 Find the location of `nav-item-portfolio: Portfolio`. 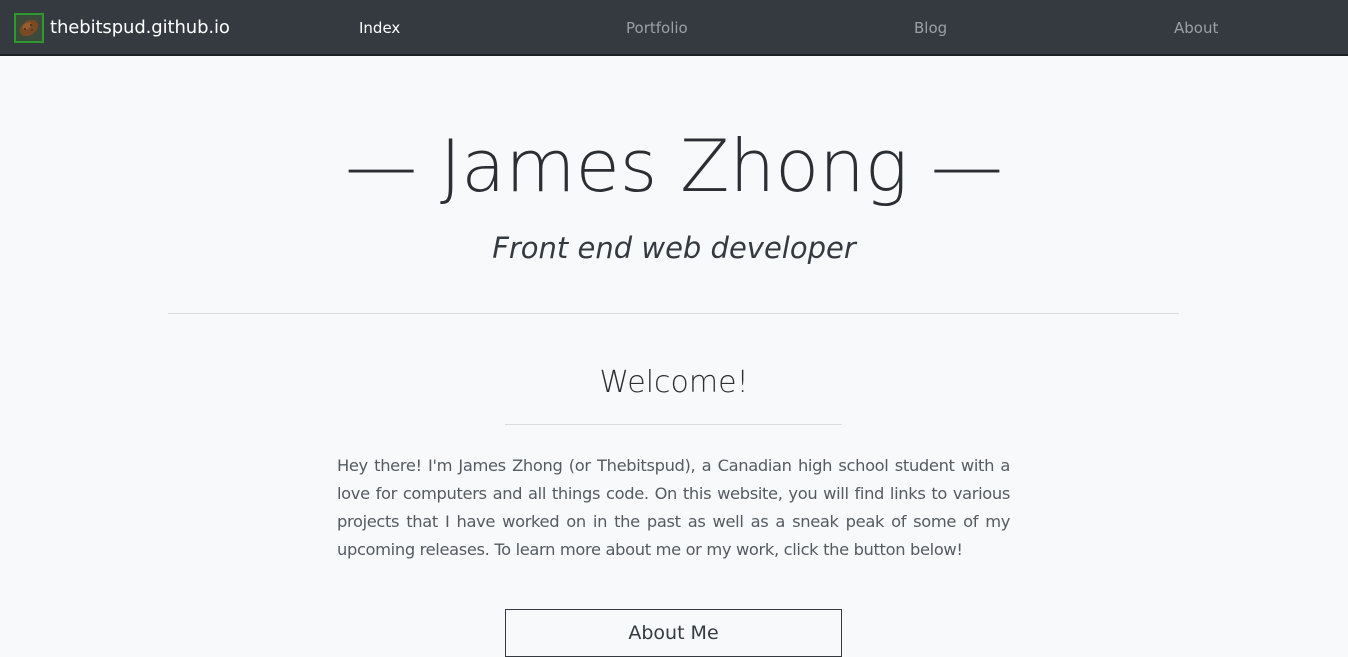

nav-item-portfolio: Portfolio is located at coordinates (657, 28).